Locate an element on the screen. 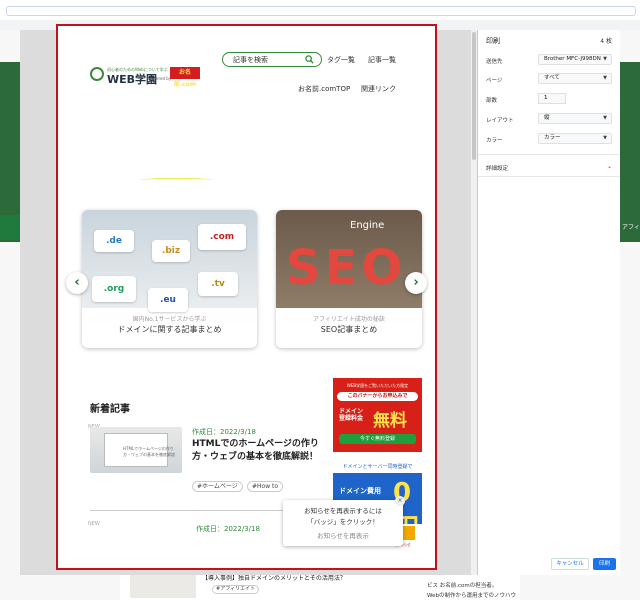 The image size is (640, 600). carousel-prev-button: ‹ is located at coordinates (77, 283).